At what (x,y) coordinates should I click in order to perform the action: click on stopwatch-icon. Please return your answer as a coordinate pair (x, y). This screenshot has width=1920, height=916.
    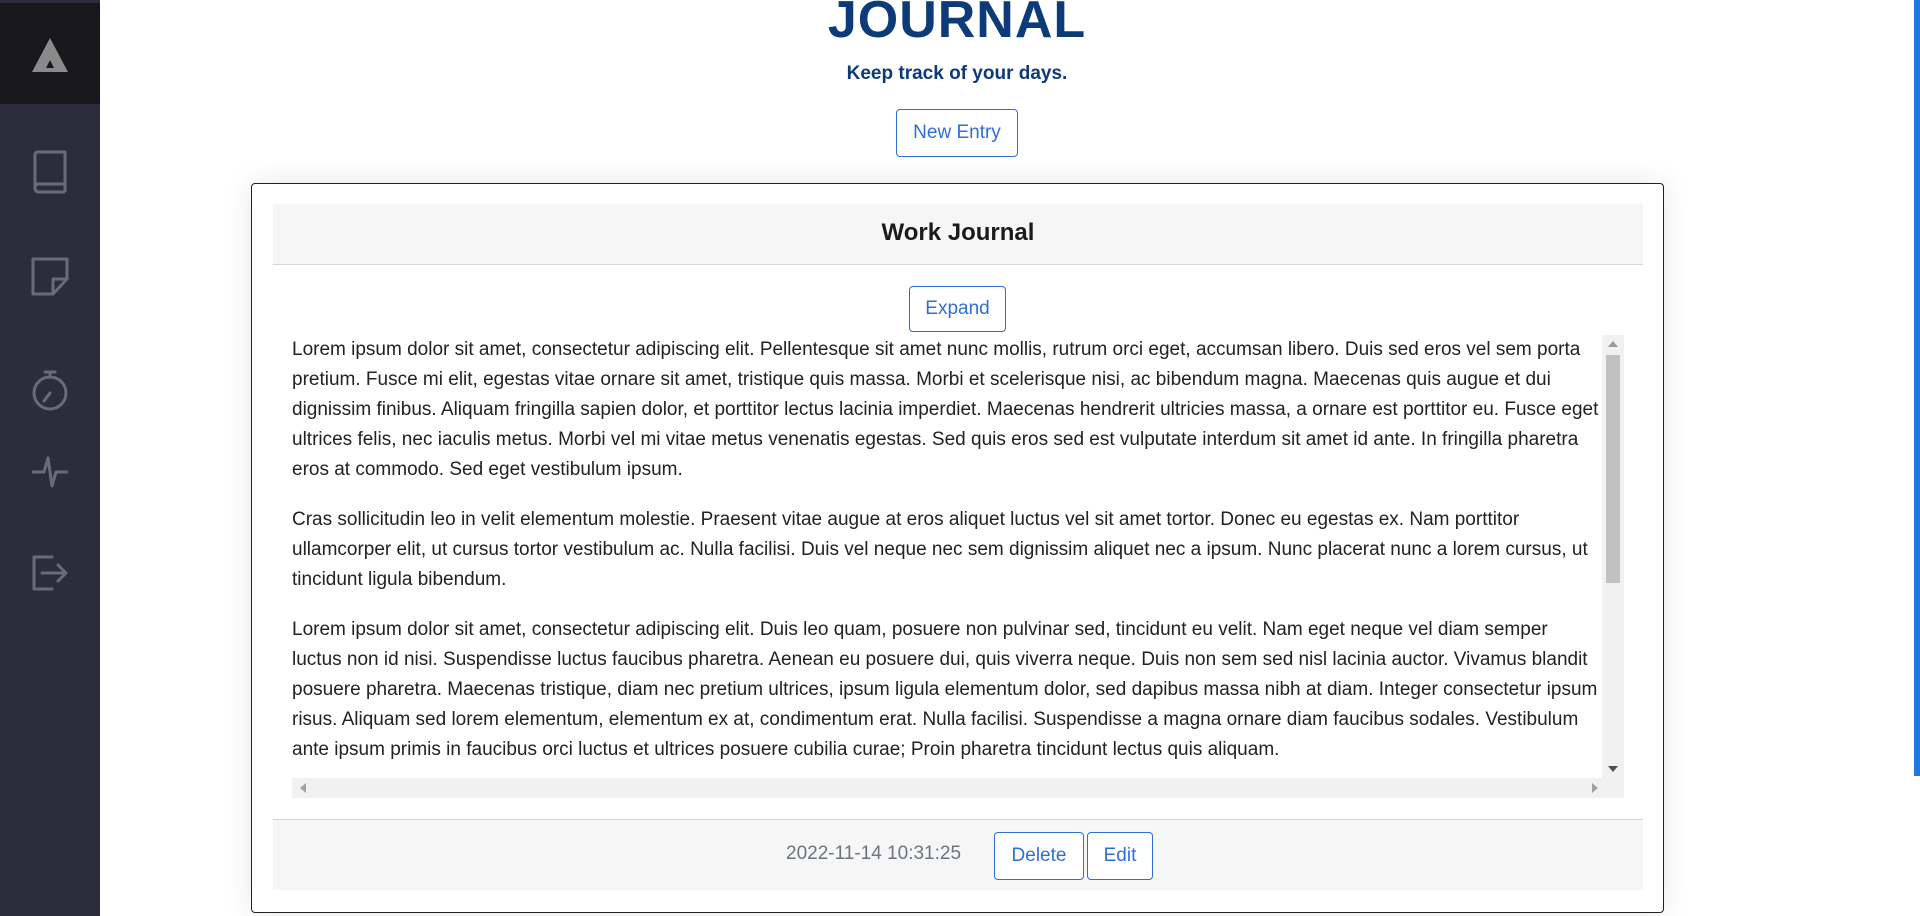
    Looking at the image, I should click on (50, 390).